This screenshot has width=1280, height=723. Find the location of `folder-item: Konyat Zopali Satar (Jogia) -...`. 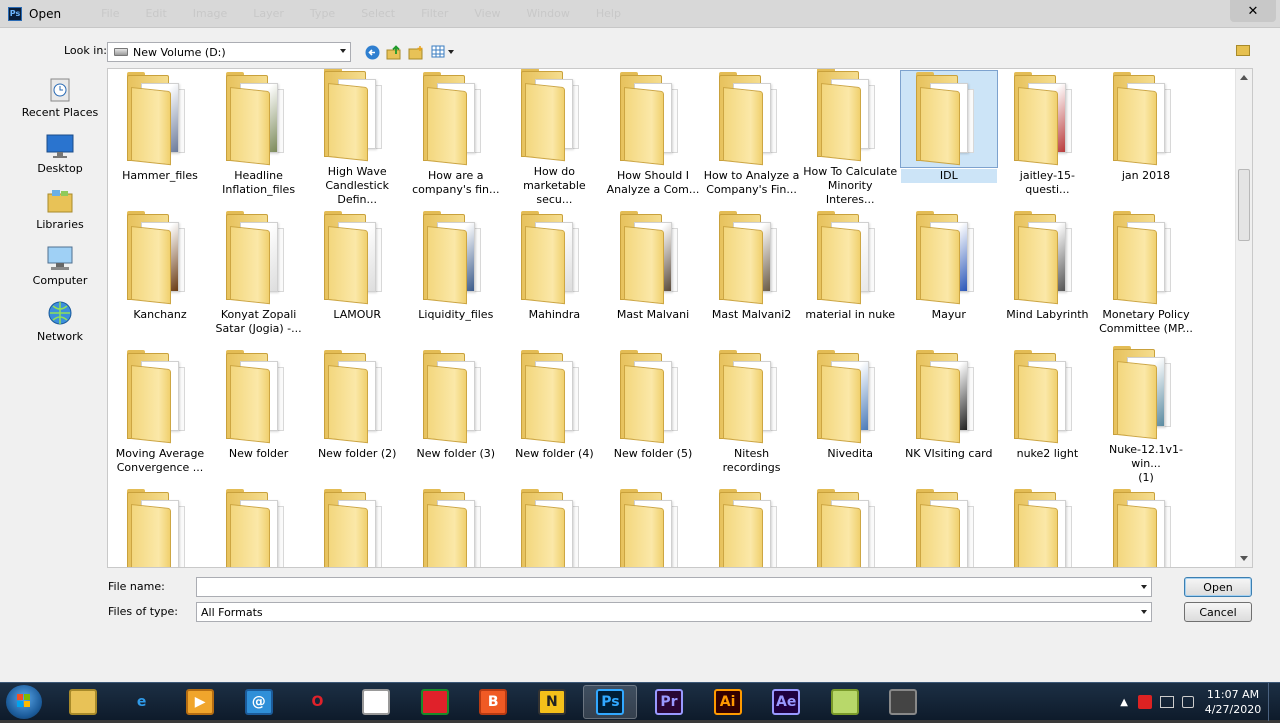

folder-item: Konyat Zopali Satar (Jogia) -... is located at coordinates (259, 275).